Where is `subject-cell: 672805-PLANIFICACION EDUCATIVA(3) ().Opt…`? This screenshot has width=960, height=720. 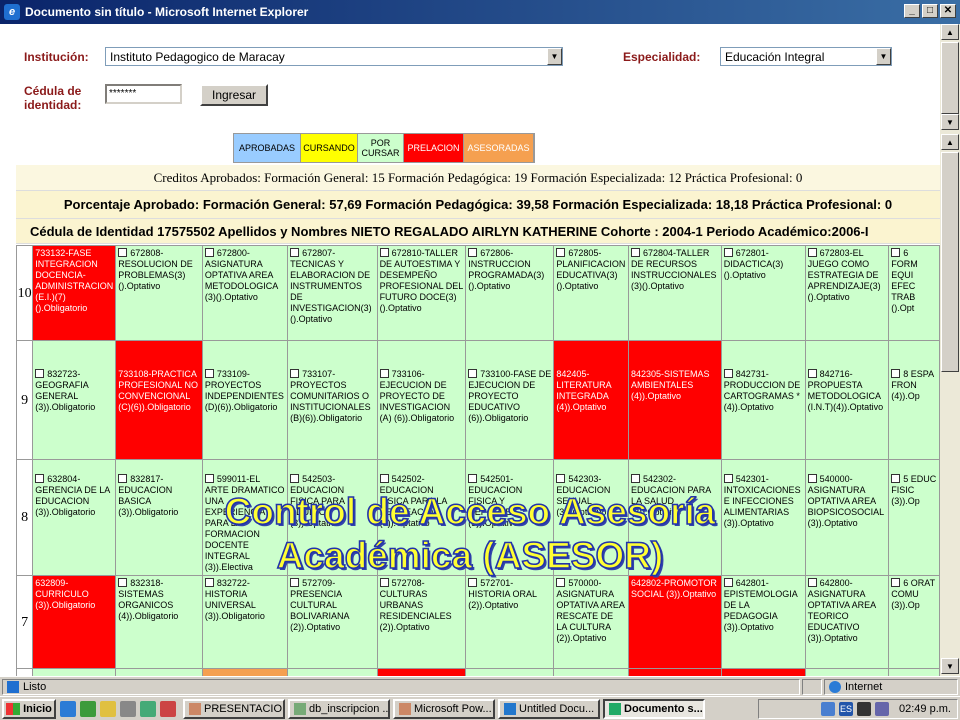
subject-cell: 672805-PLANIFICACION EDUCATIVA(3) ().Opt… is located at coordinates (591, 293).